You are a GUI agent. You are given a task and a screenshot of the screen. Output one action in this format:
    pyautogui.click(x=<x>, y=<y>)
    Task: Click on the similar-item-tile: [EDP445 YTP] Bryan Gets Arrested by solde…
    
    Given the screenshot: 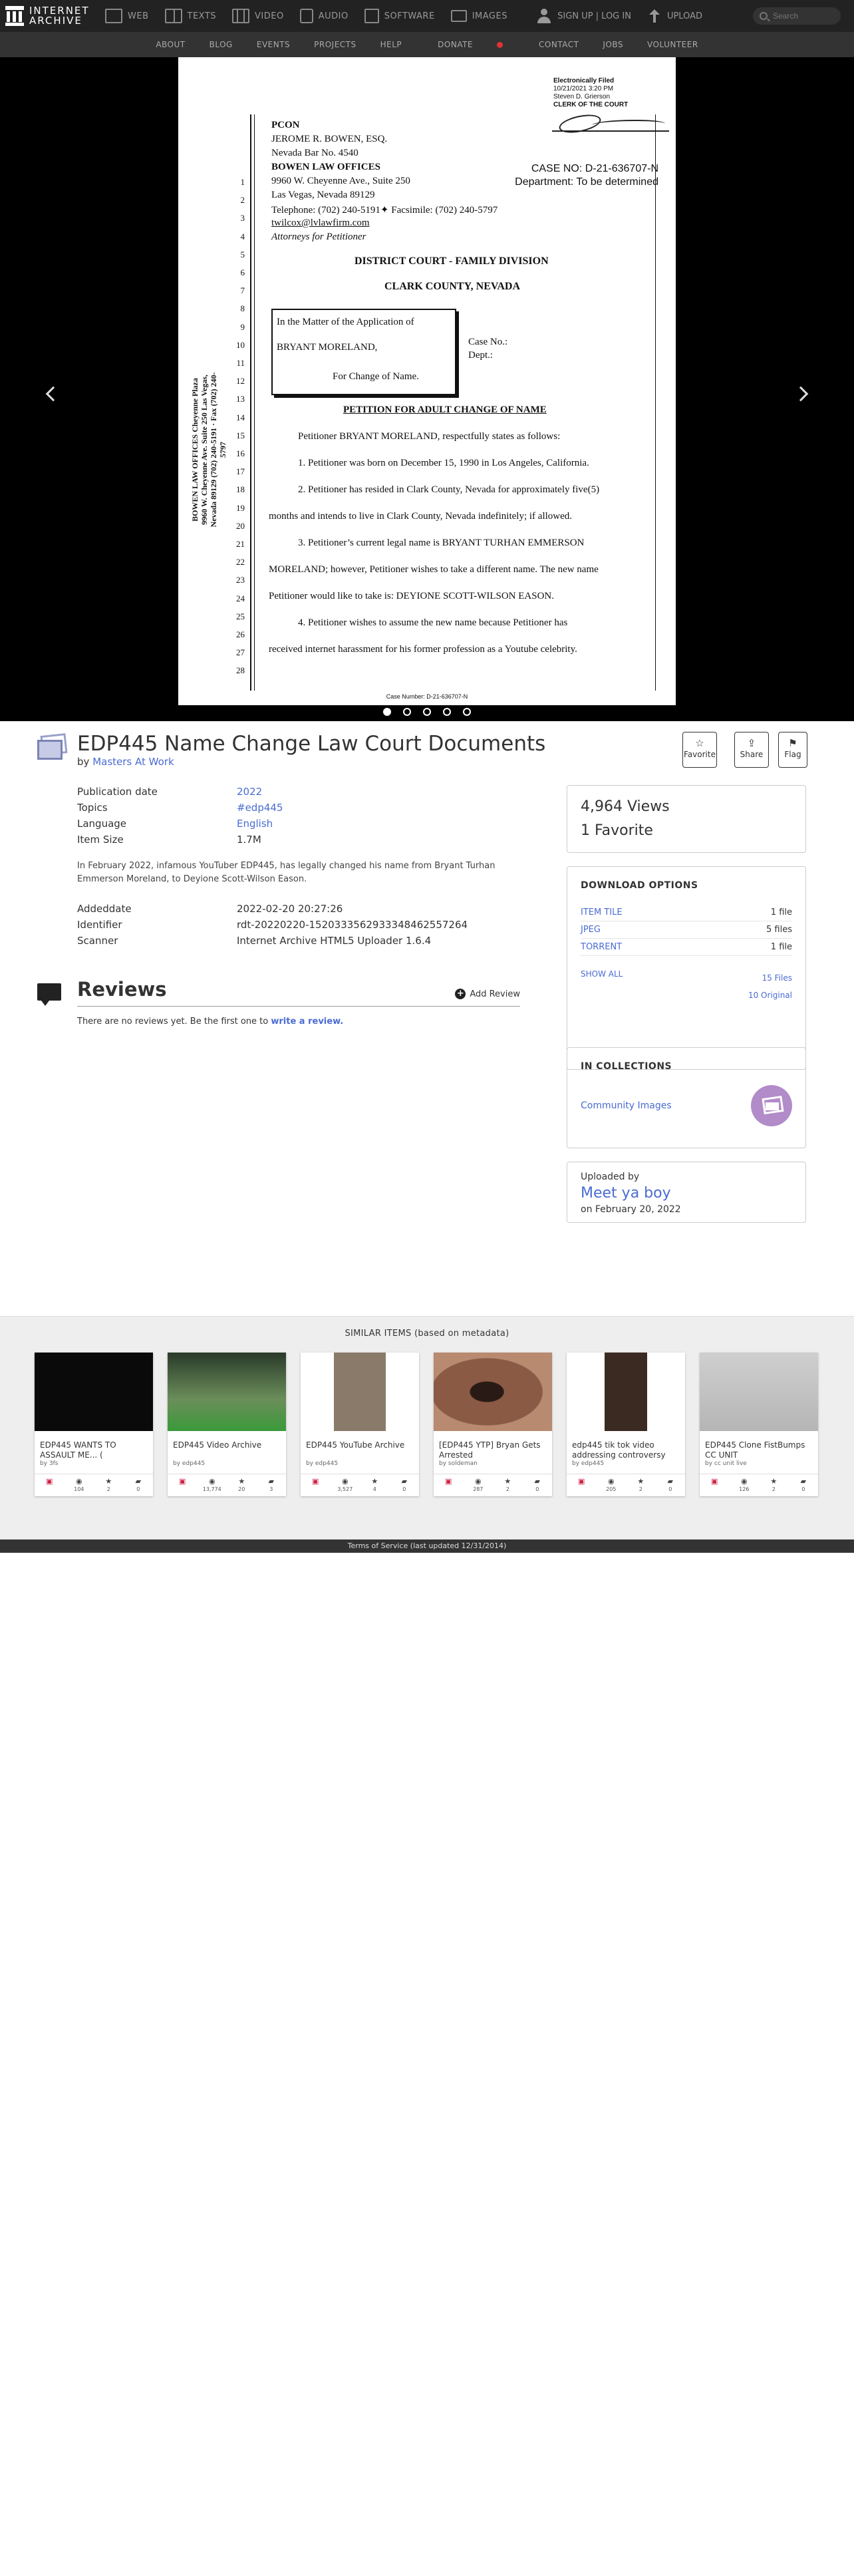 What is the action you would take?
    pyautogui.click(x=493, y=1424)
    